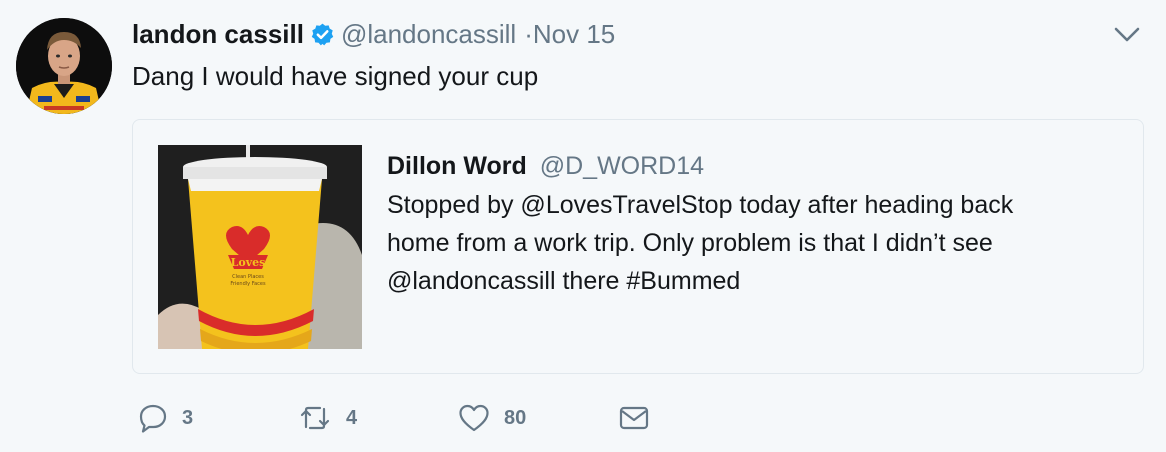 This screenshot has height=452, width=1166. I want to click on direct-message-button, so click(634, 418).